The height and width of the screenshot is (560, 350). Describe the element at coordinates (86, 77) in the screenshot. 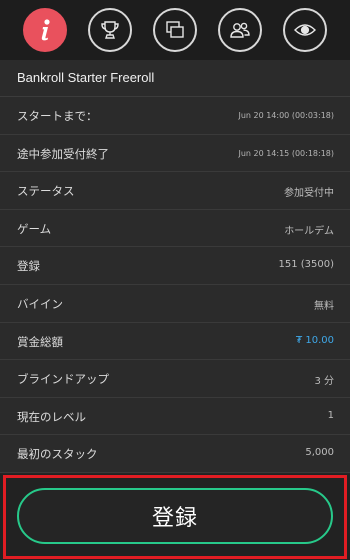

I see `tournament-title: Bankroll Starter Freeroll` at that location.